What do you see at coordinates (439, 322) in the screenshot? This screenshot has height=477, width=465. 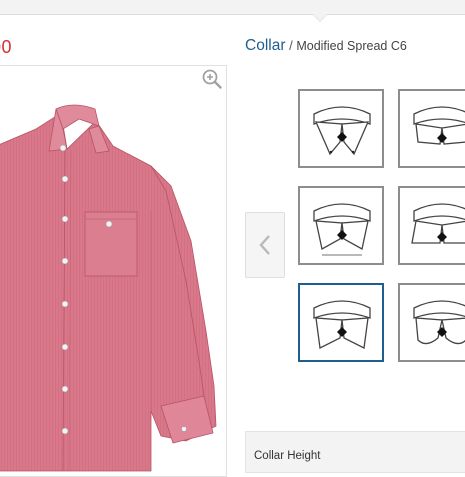 I see `rounded-collar-icon` at bounding box center [439, 322].